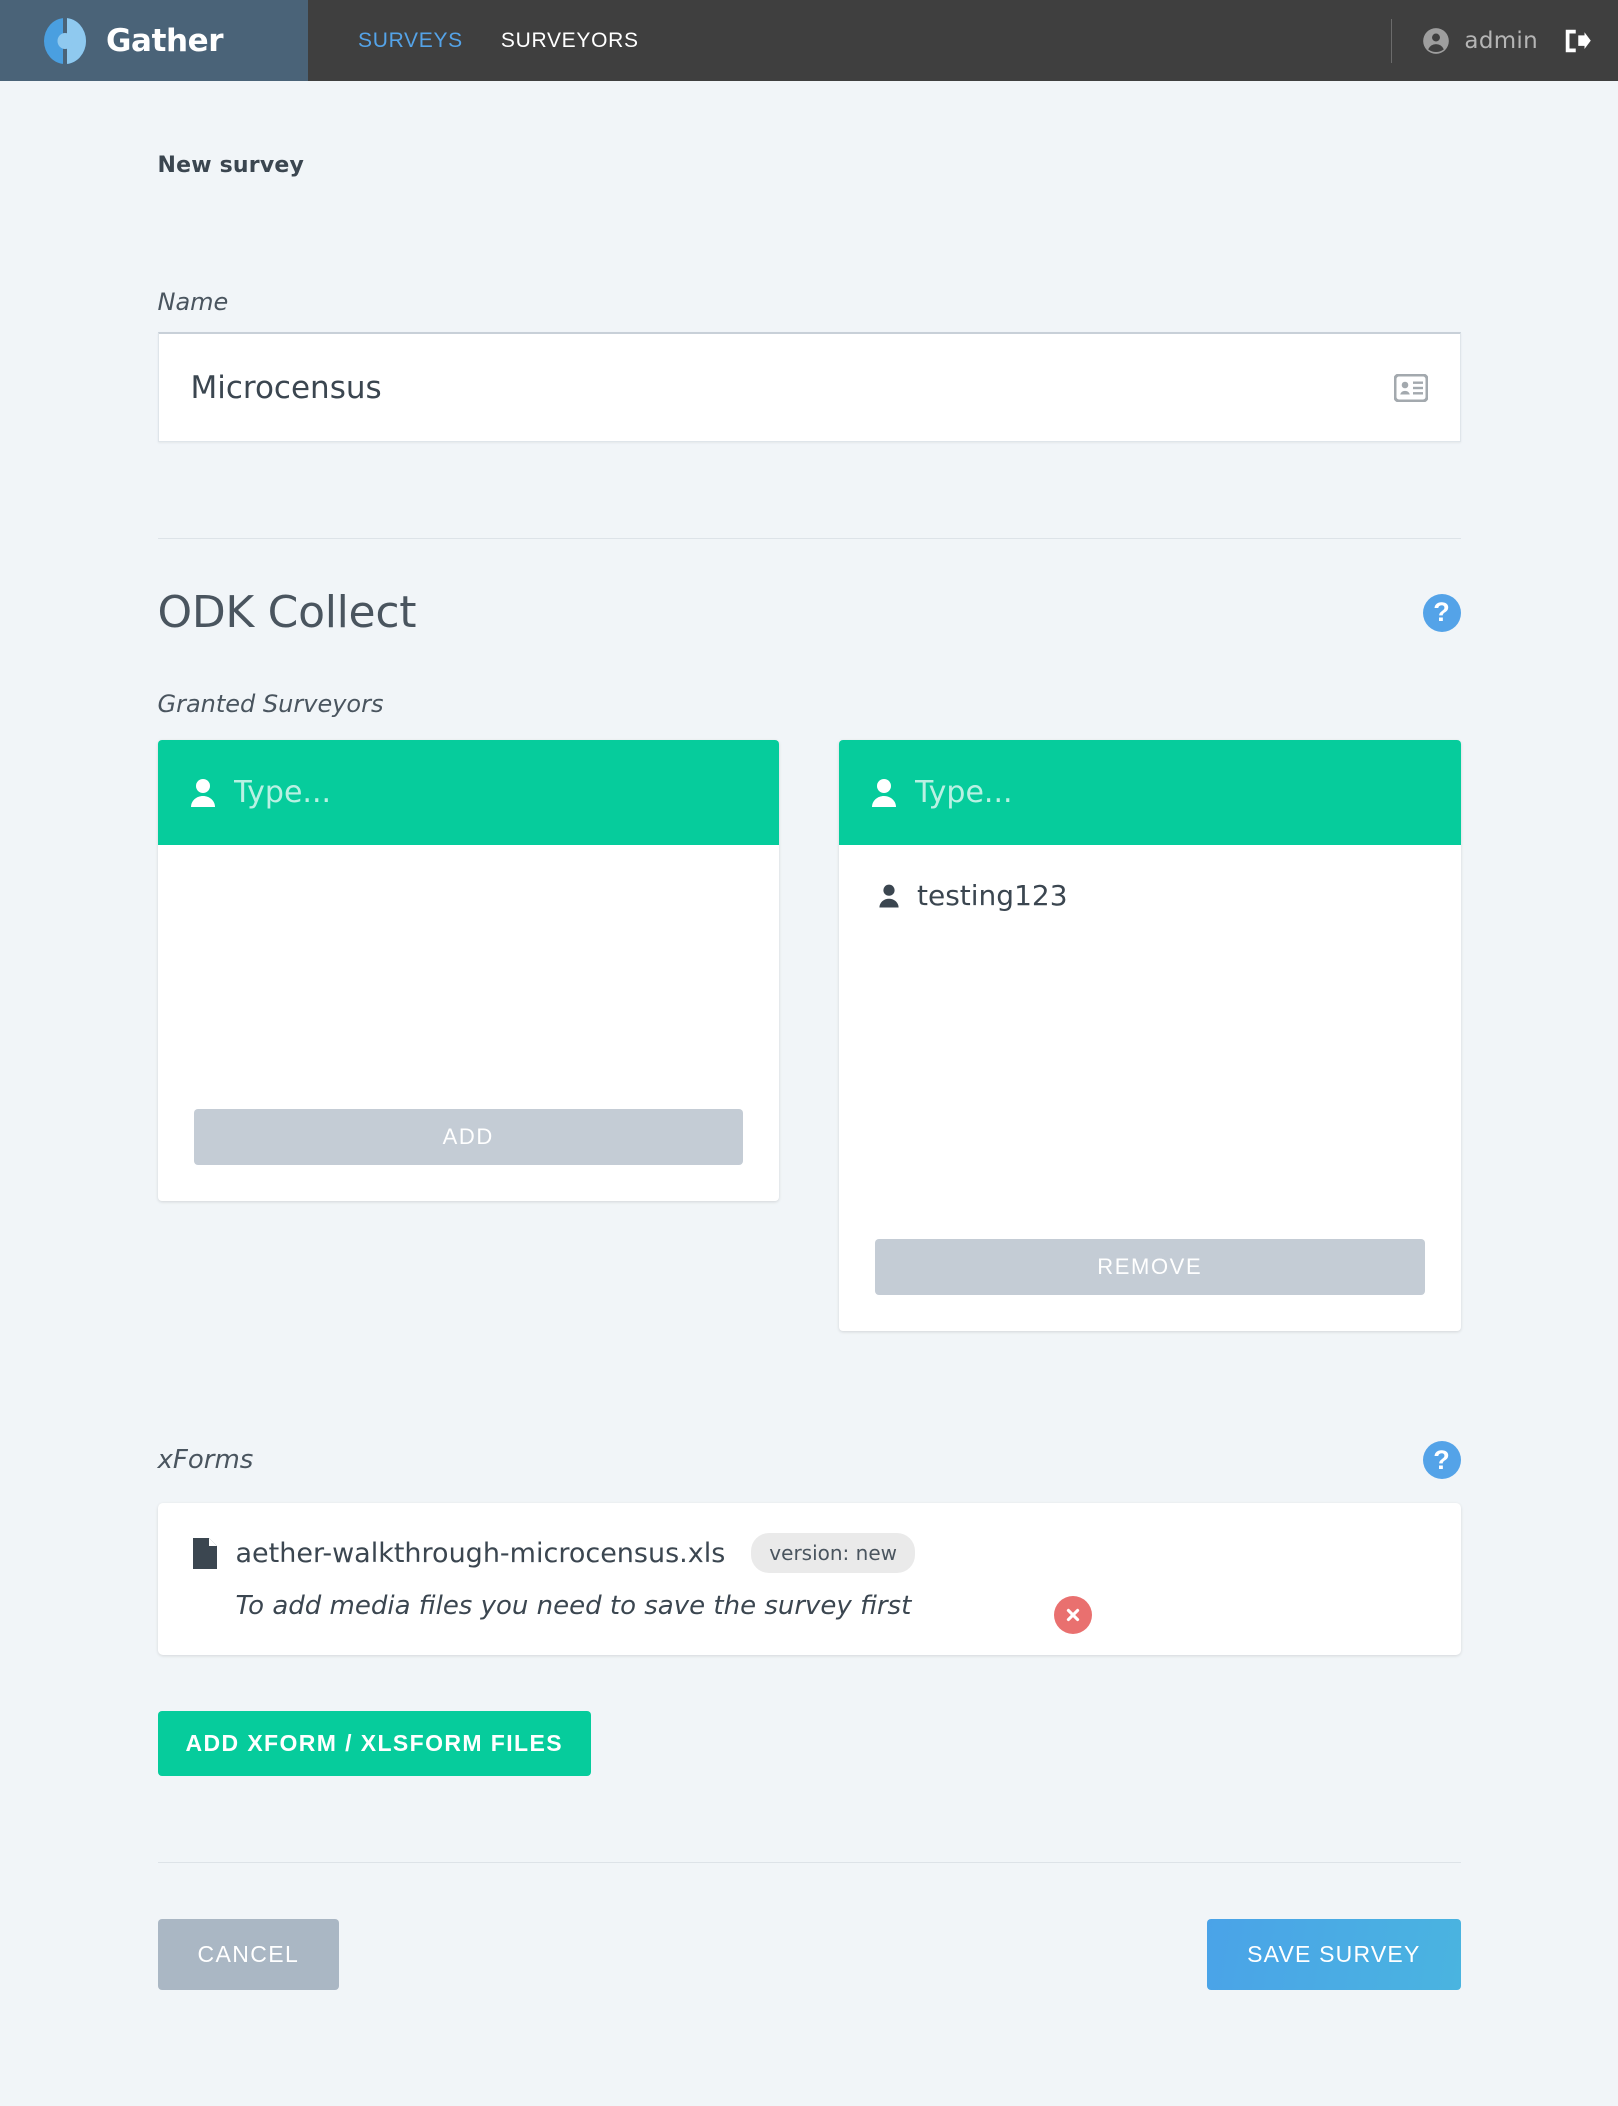  What do you see at coordinates (287, 612) in the screenshot?
I see `odk-section-title: ODK Collect` at bounding box center [287, 612].